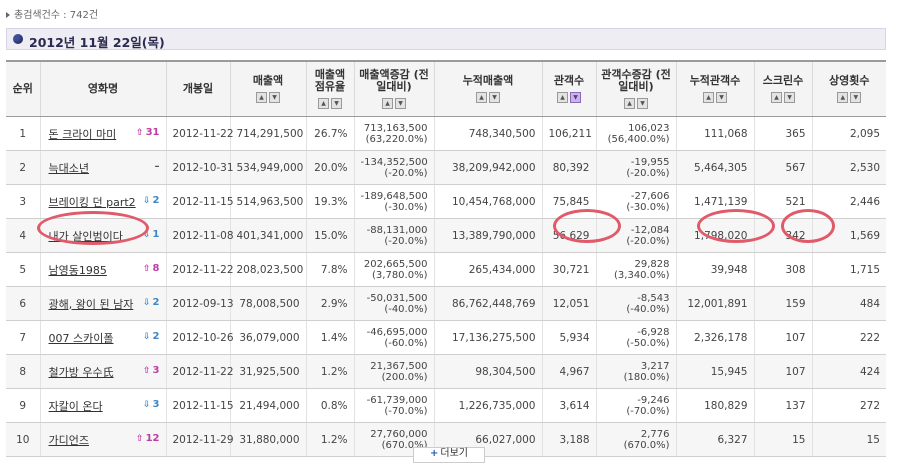 This screenshot has width=900, height=463. What do you see at coordinates (648, 343) in the screenshot?
I see `aud-delta-pct: (-50.0%)` at bounding box center [648, 343].